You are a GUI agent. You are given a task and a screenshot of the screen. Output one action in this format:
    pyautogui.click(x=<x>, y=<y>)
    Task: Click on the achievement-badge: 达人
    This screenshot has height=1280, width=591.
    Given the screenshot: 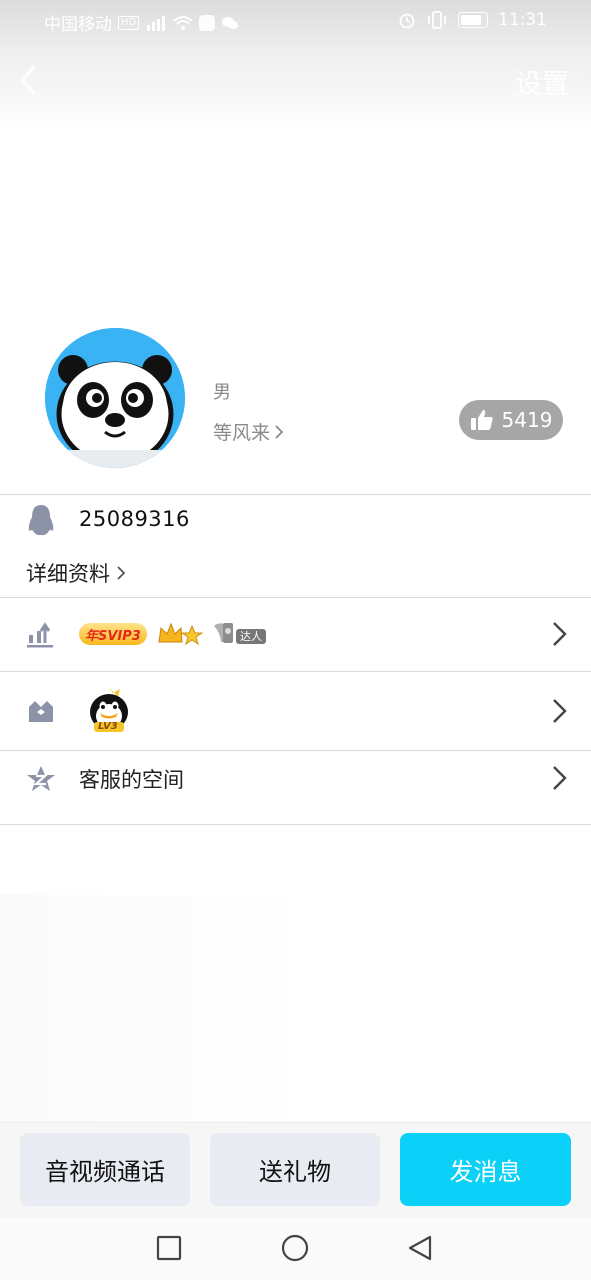 What is the action you would take?
    pyautogui.click(x=242, y=634)
    